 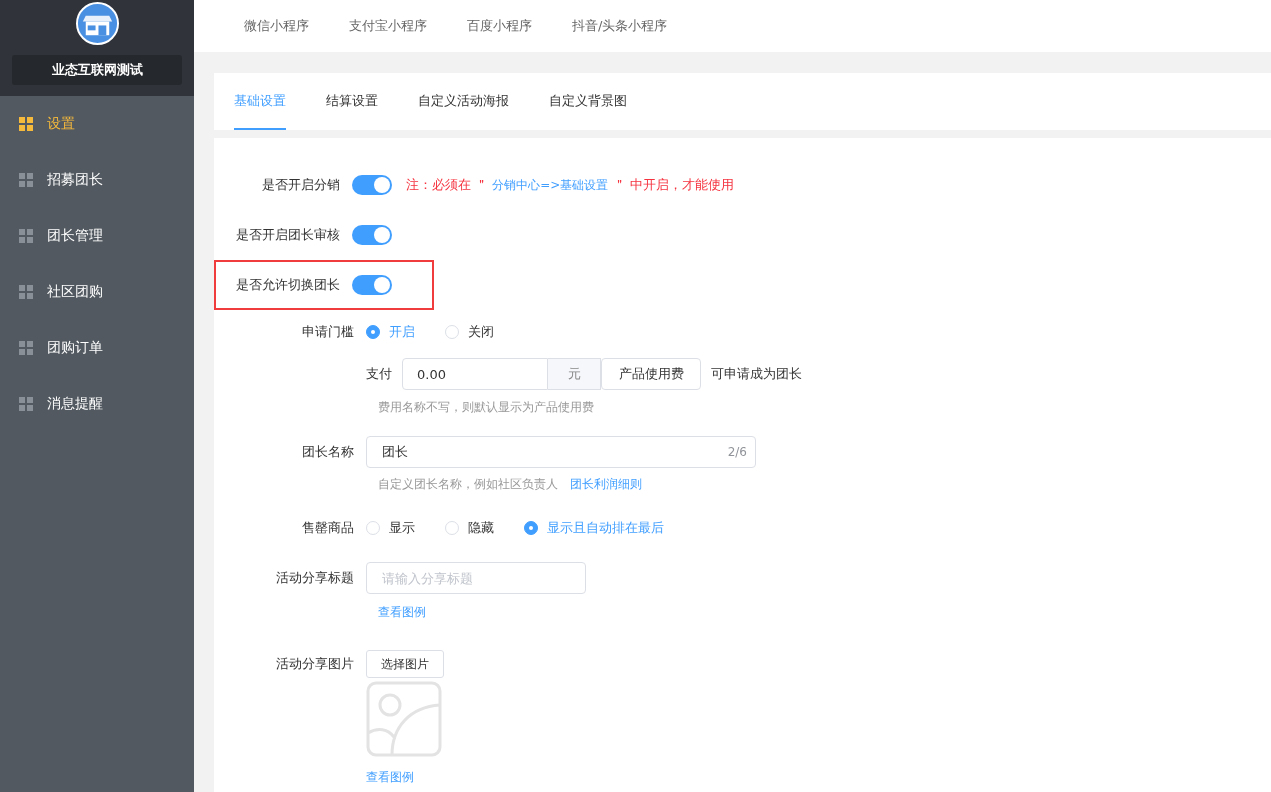 I want to click on field-label: 是否开启分销, so click(x=301, y=185).